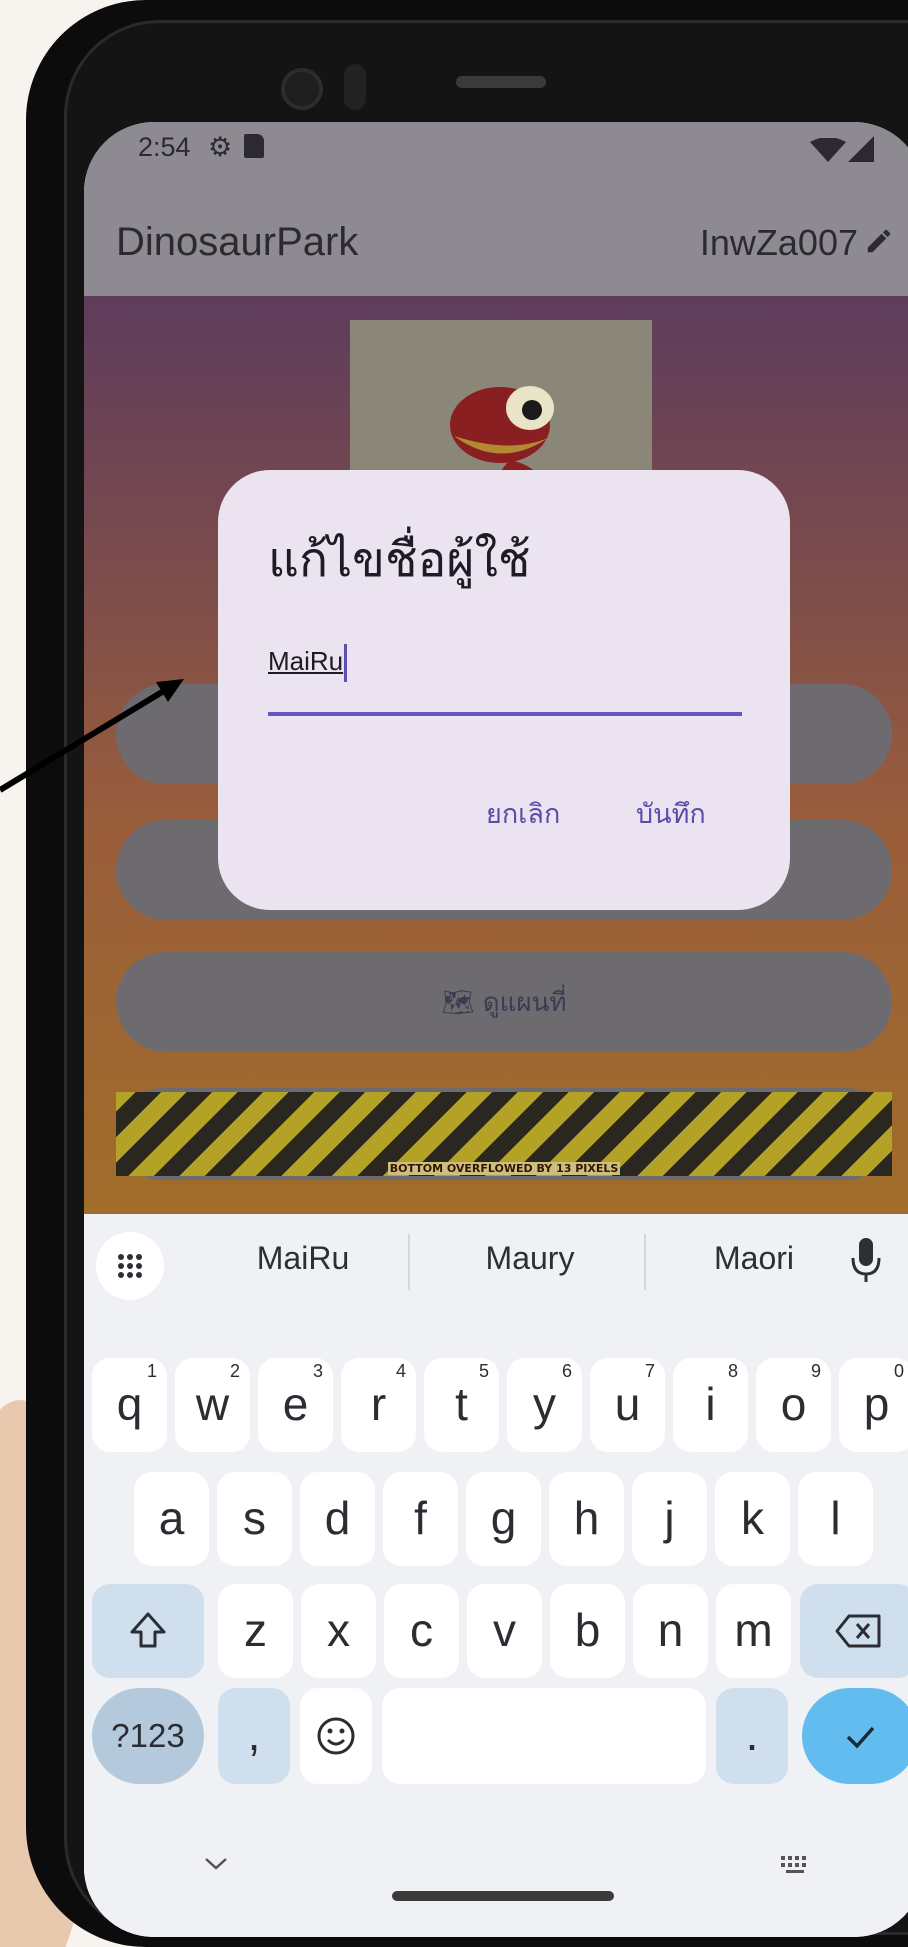  Describe the element at coordinates (496, 1887) in the screenshot. I see `navigation-bar` at that location.